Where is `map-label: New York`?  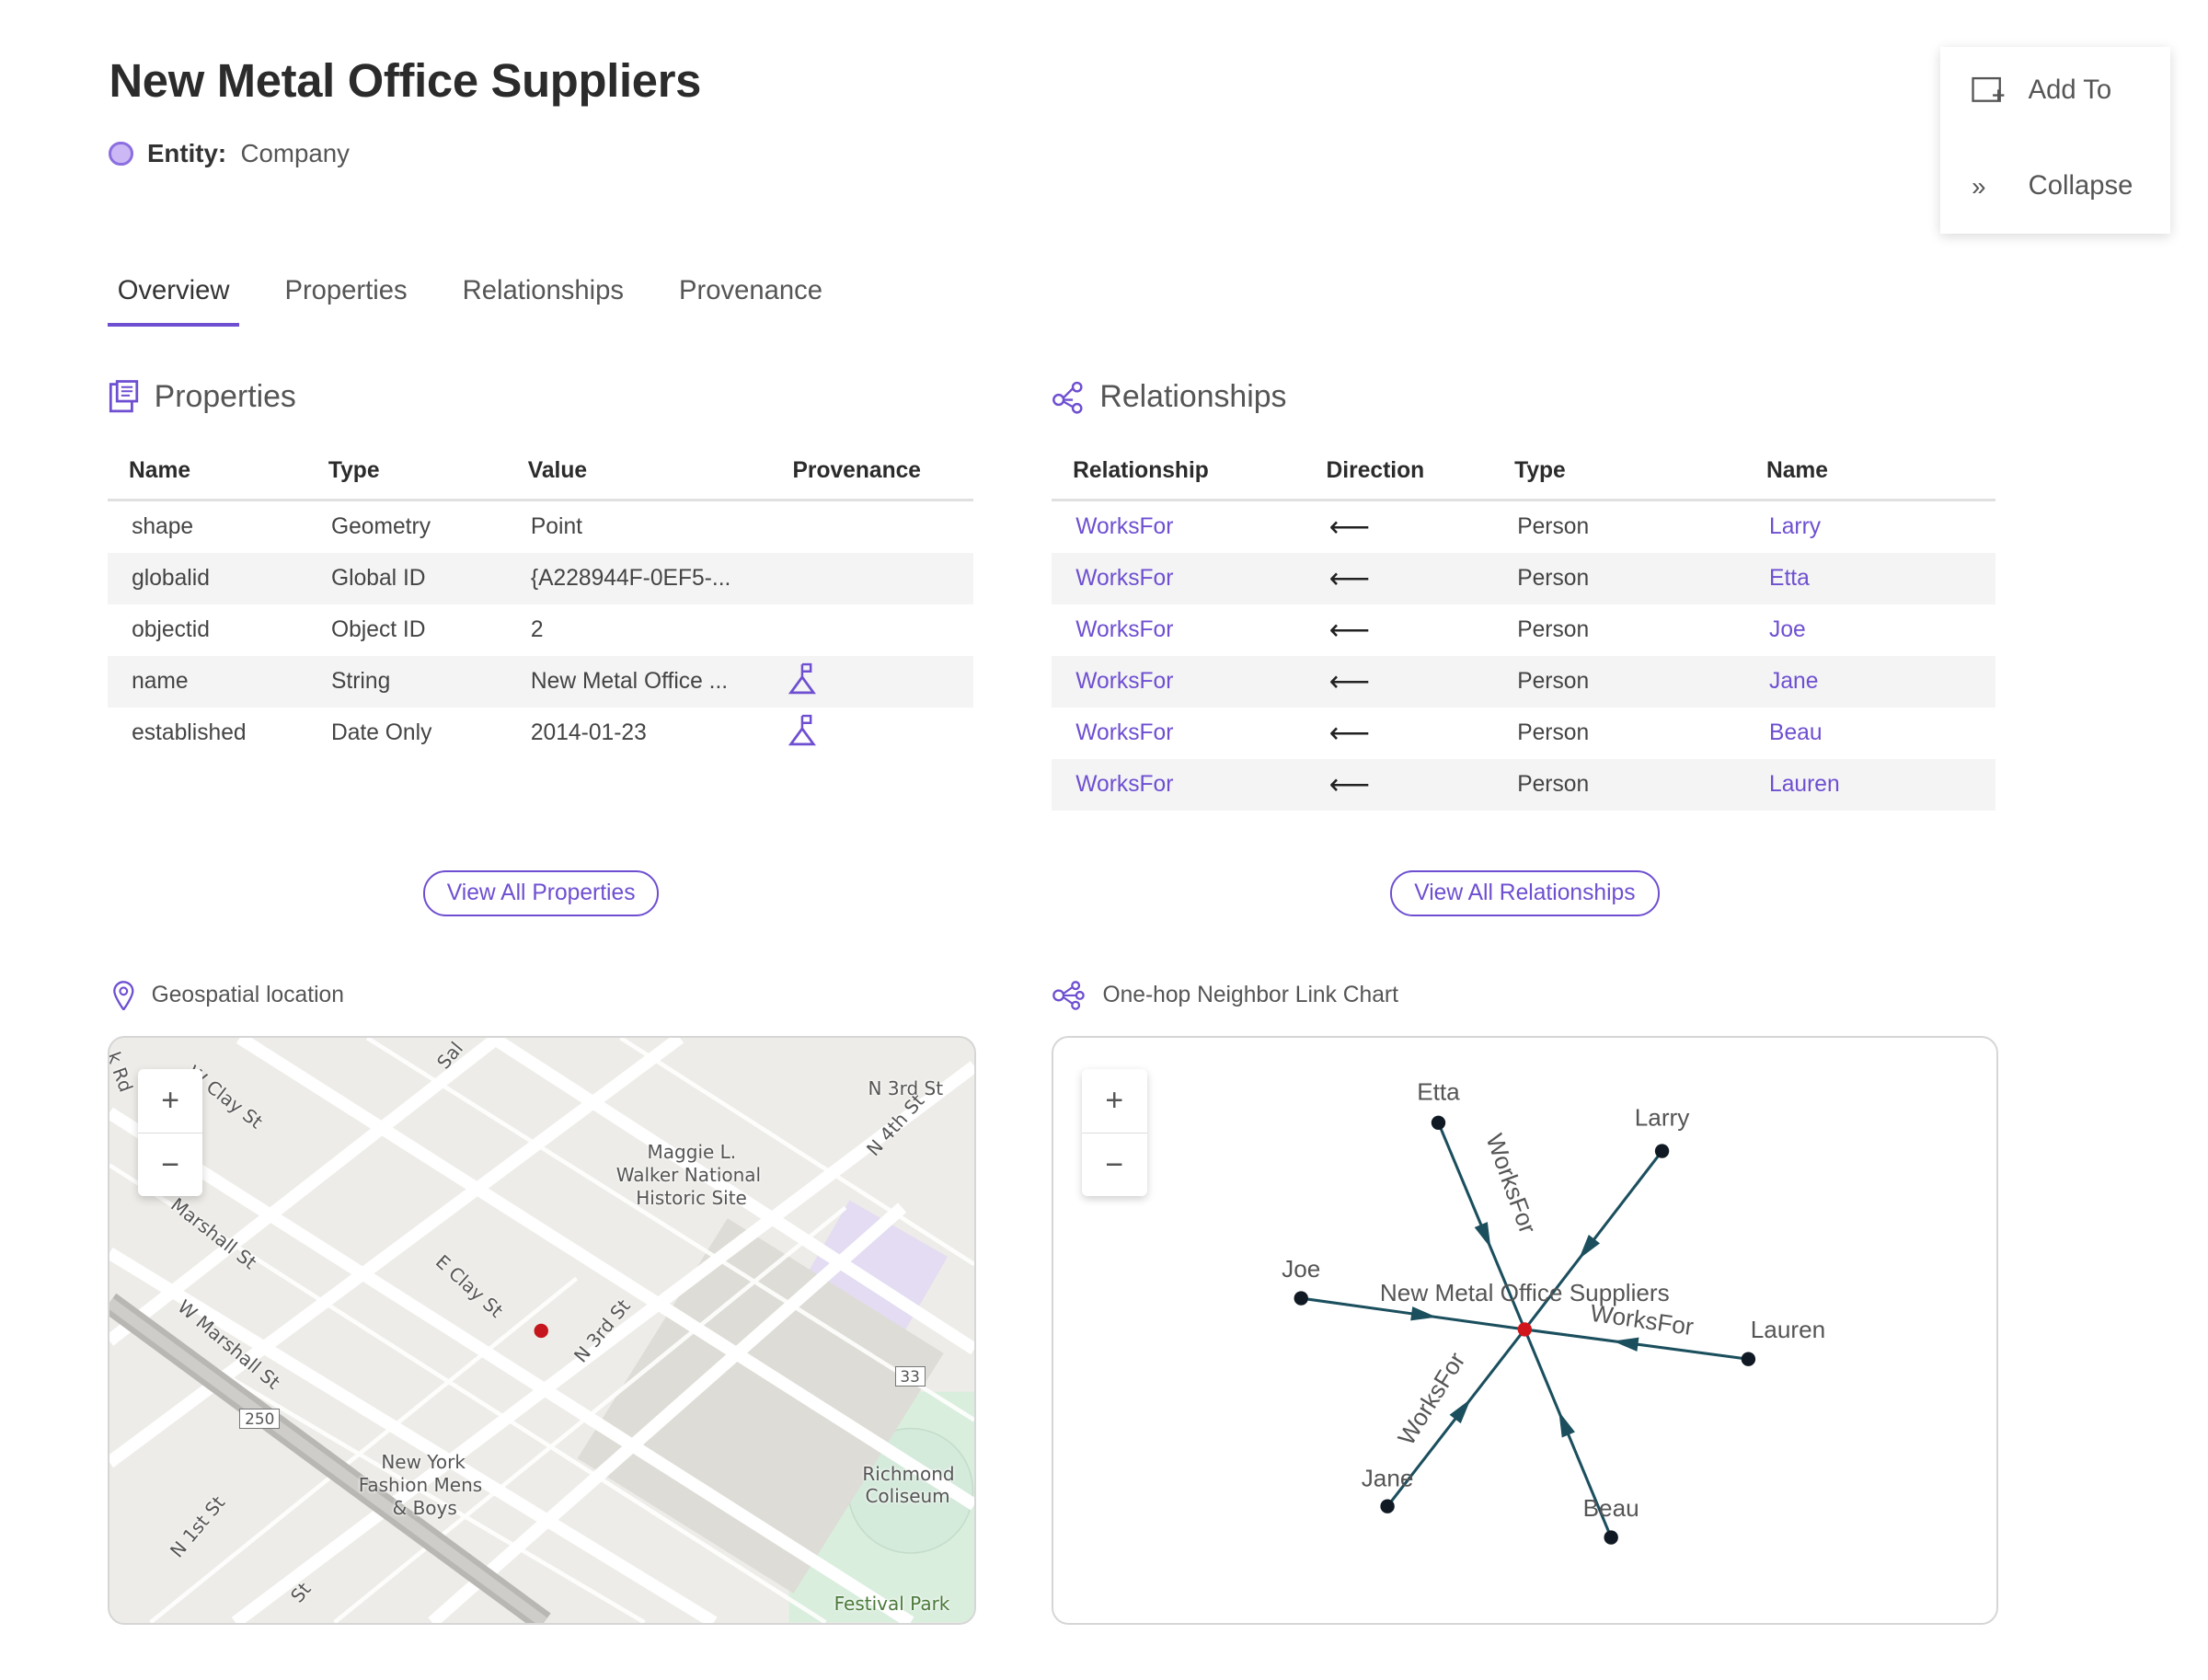
map-label: New York is located at coordinates (423, 1462).